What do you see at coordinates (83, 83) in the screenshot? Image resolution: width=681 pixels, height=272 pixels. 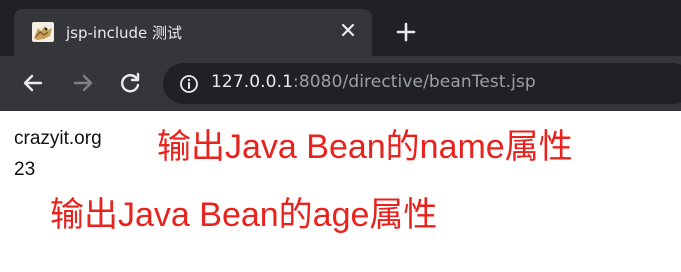 I see `forward-arrow-icon` at bounding box center [83, 83].